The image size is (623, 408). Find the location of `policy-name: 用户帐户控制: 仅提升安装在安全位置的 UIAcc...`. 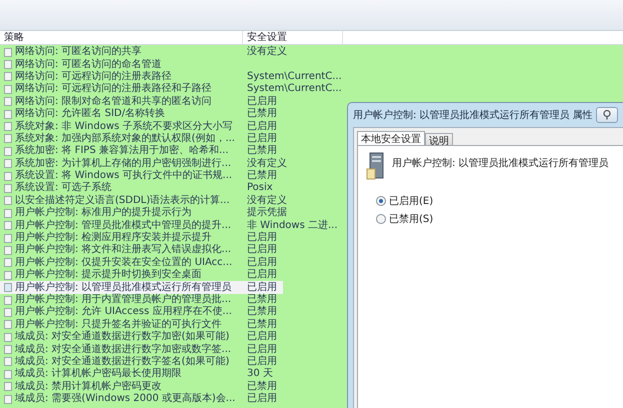

policy-name: 用户帐户控制: 仅提升安装在安全位置的 UIAcc... is located at coordinates (124, 262).